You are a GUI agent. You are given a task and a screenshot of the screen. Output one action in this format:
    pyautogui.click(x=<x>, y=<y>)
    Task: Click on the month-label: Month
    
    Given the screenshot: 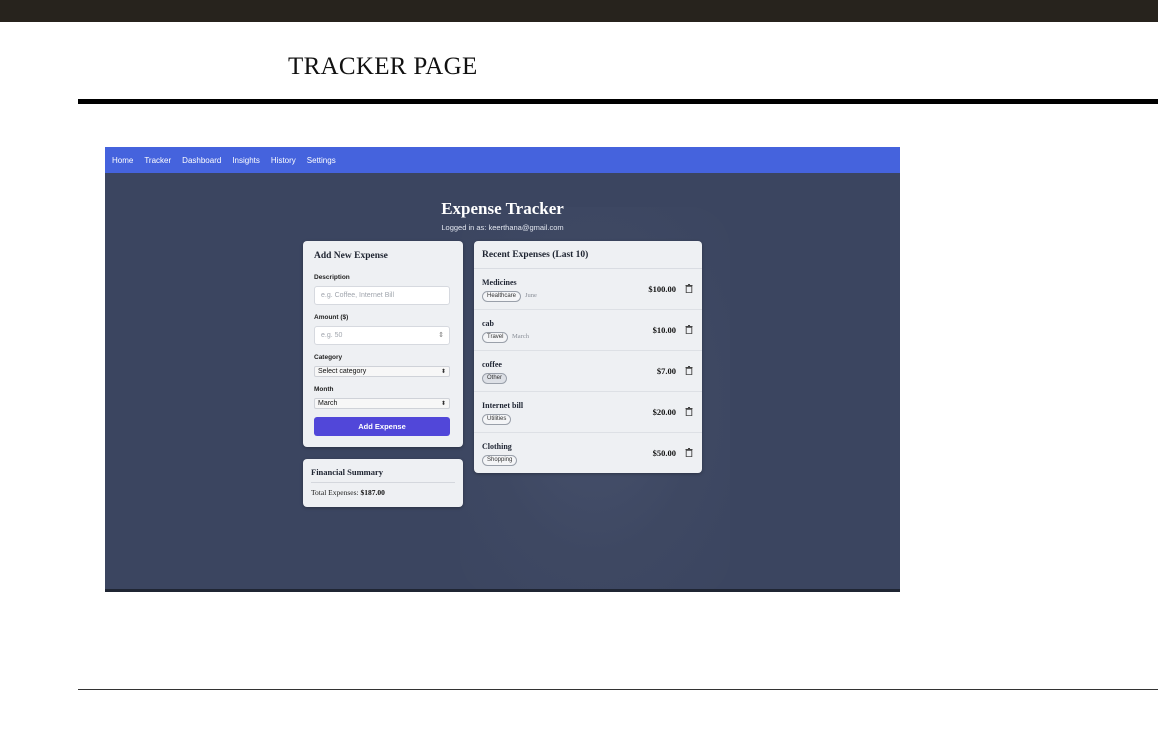 What is the action you would take?
    pyautogui.click(x=324, y=389)
    